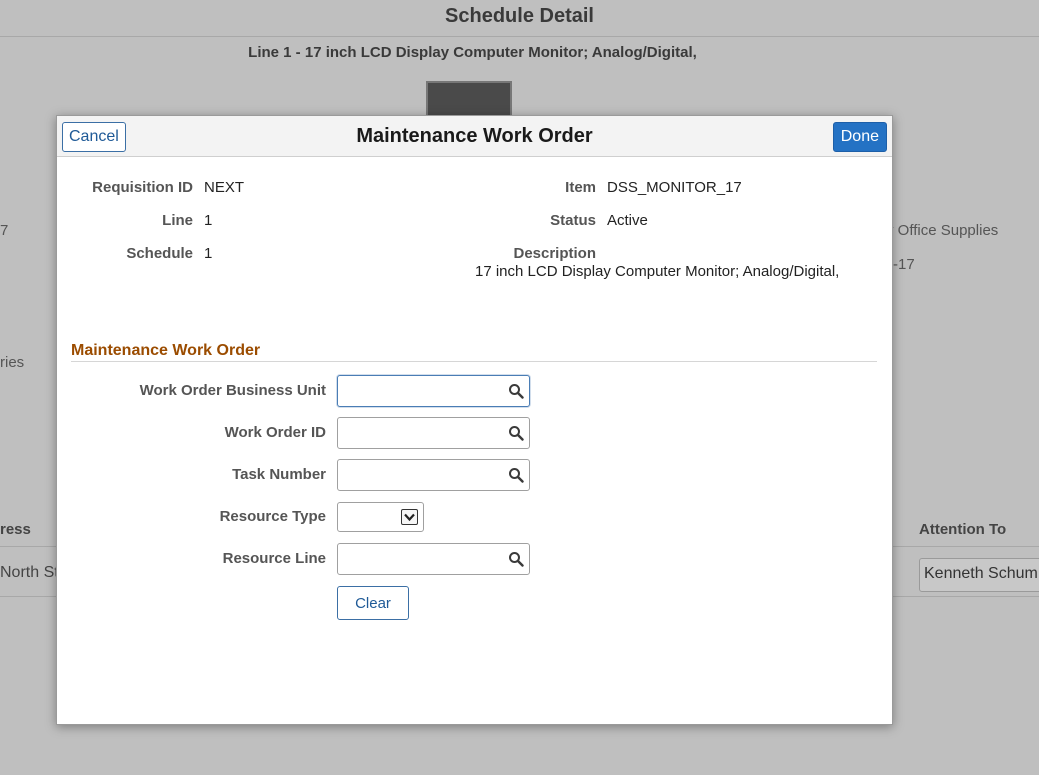  Describe the element at coordinates (166, 350) in the screenshot. I see `section-title: Maintenance Work Order` at that location.